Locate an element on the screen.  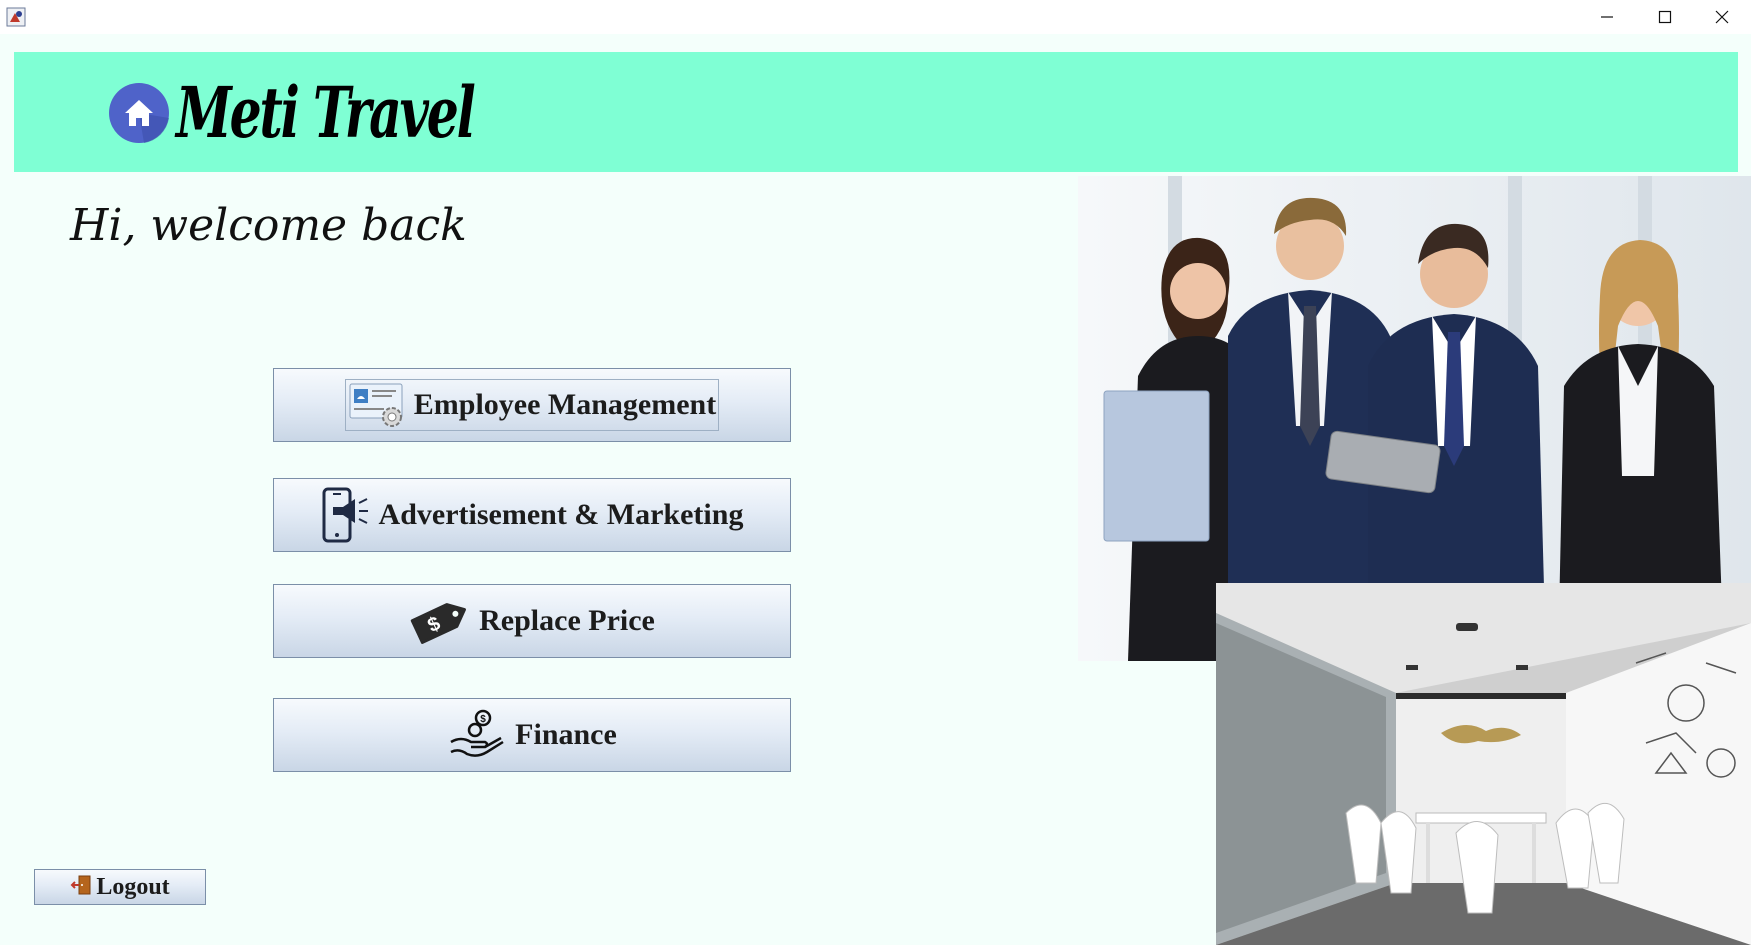
minimize-icon is located at coordinates (1607, 17).